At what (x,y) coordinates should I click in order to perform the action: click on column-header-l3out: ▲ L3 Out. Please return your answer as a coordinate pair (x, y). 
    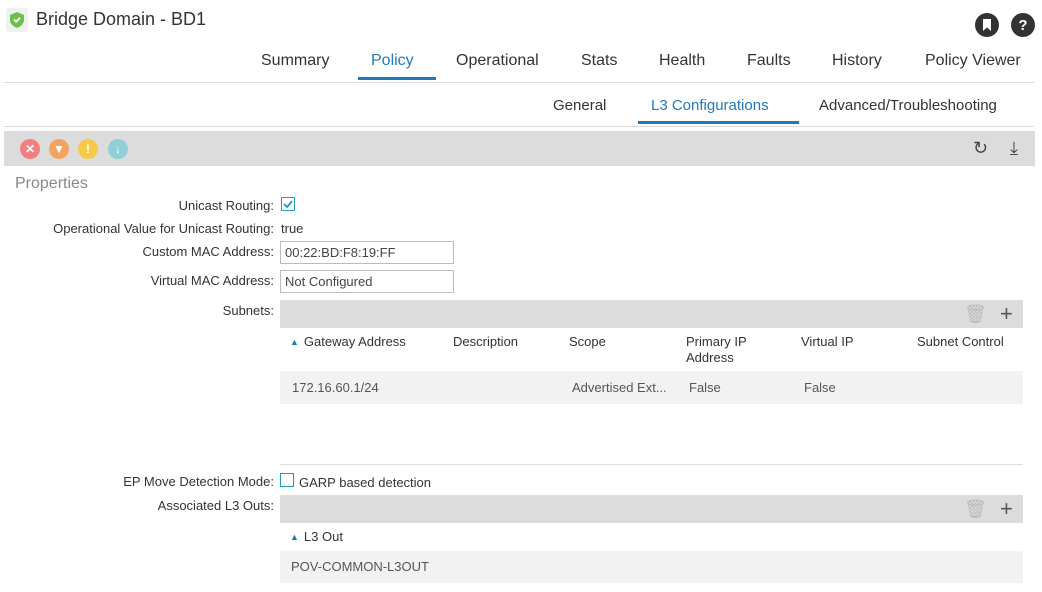
    Looking at the image, I should click on (316, 537).